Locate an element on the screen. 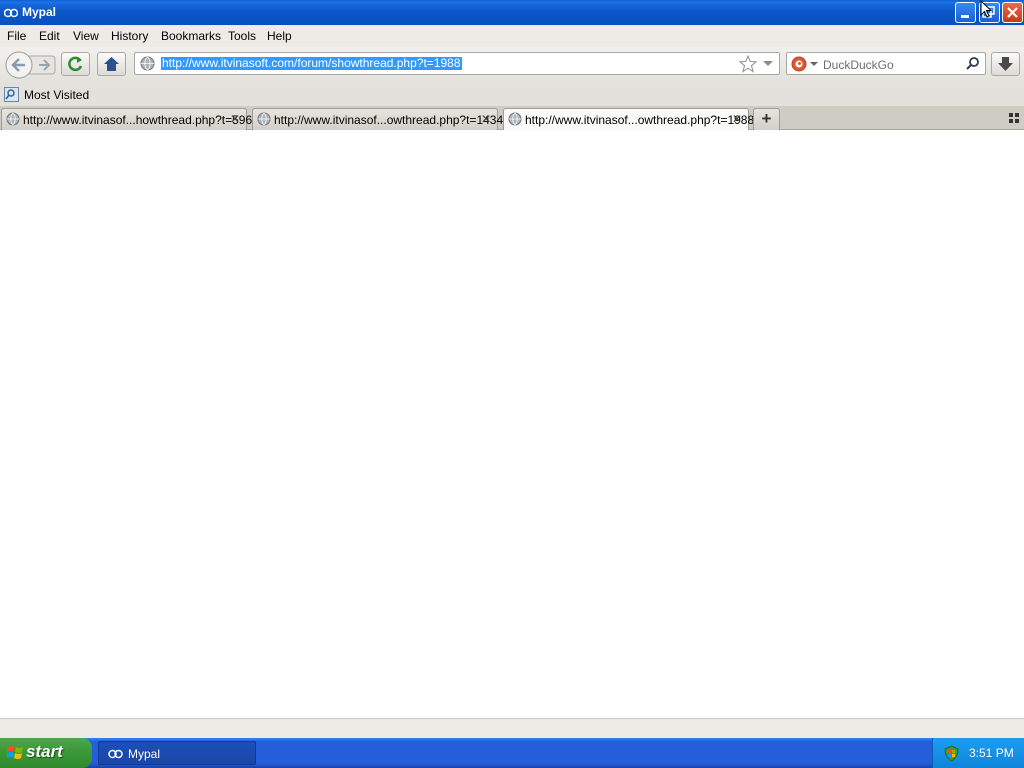  start-label: start is located at coordinates (44, 751).